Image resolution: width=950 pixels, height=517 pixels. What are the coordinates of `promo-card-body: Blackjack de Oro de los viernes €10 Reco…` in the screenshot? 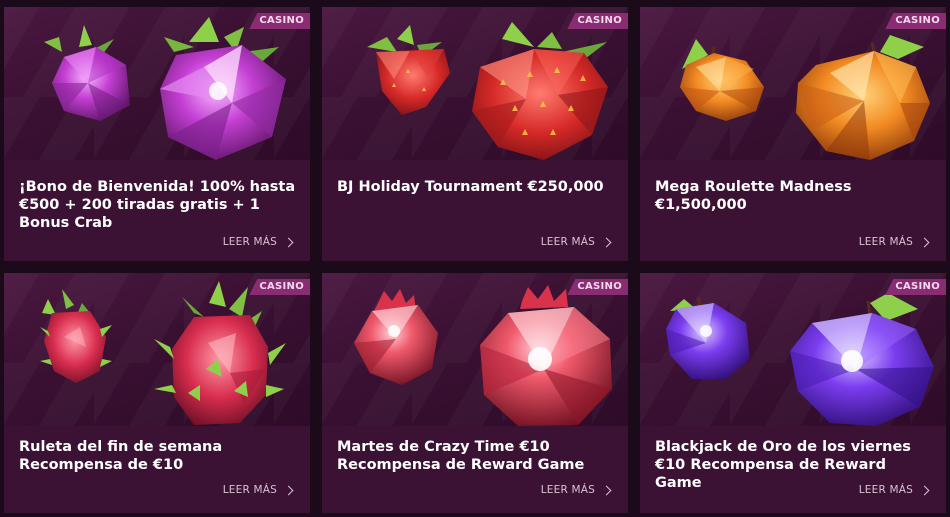 It's located at (793, 469).